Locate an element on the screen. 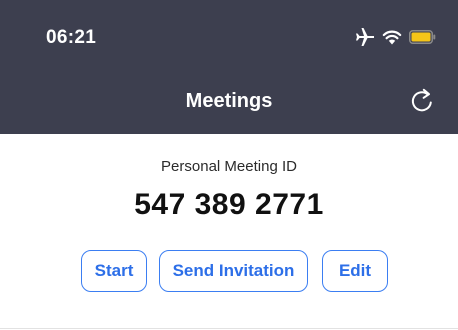 This screenshot has width=458, height=330. start-button: Start is located at coordinates (114, 271).